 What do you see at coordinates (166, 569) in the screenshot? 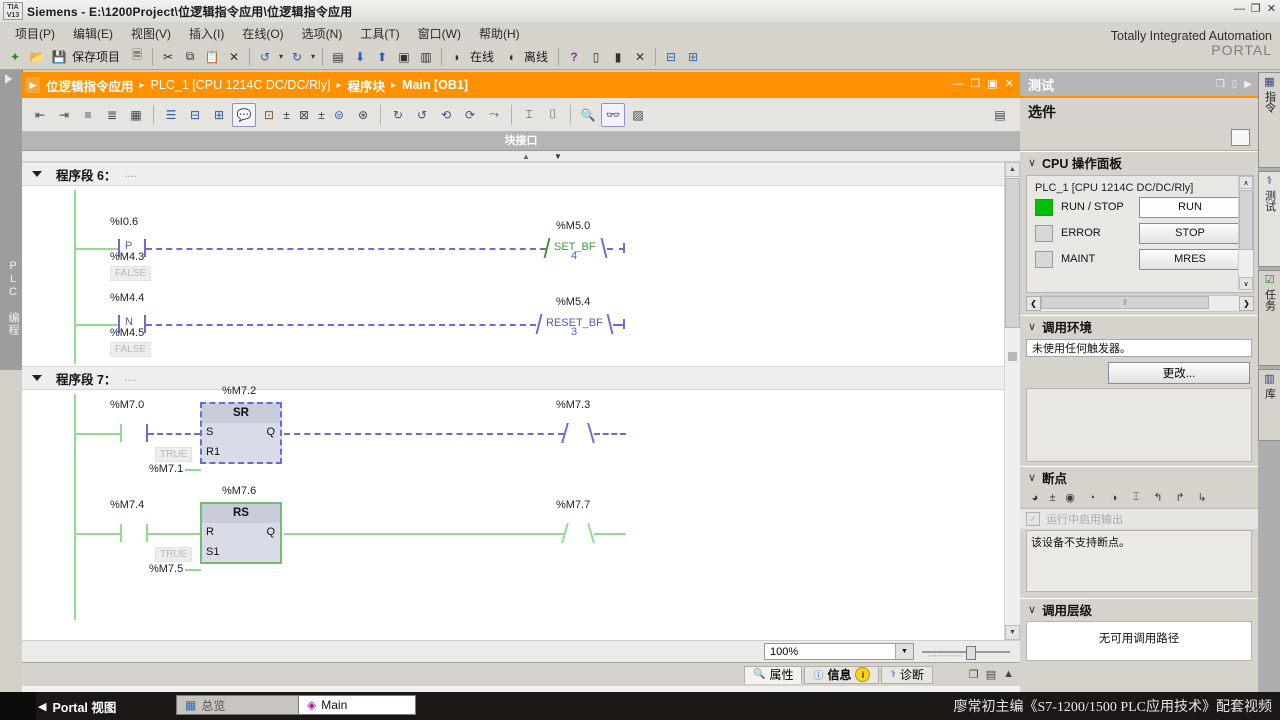
I see `rs-s1-tag: %M7.5` at bounding box center [166, 569].